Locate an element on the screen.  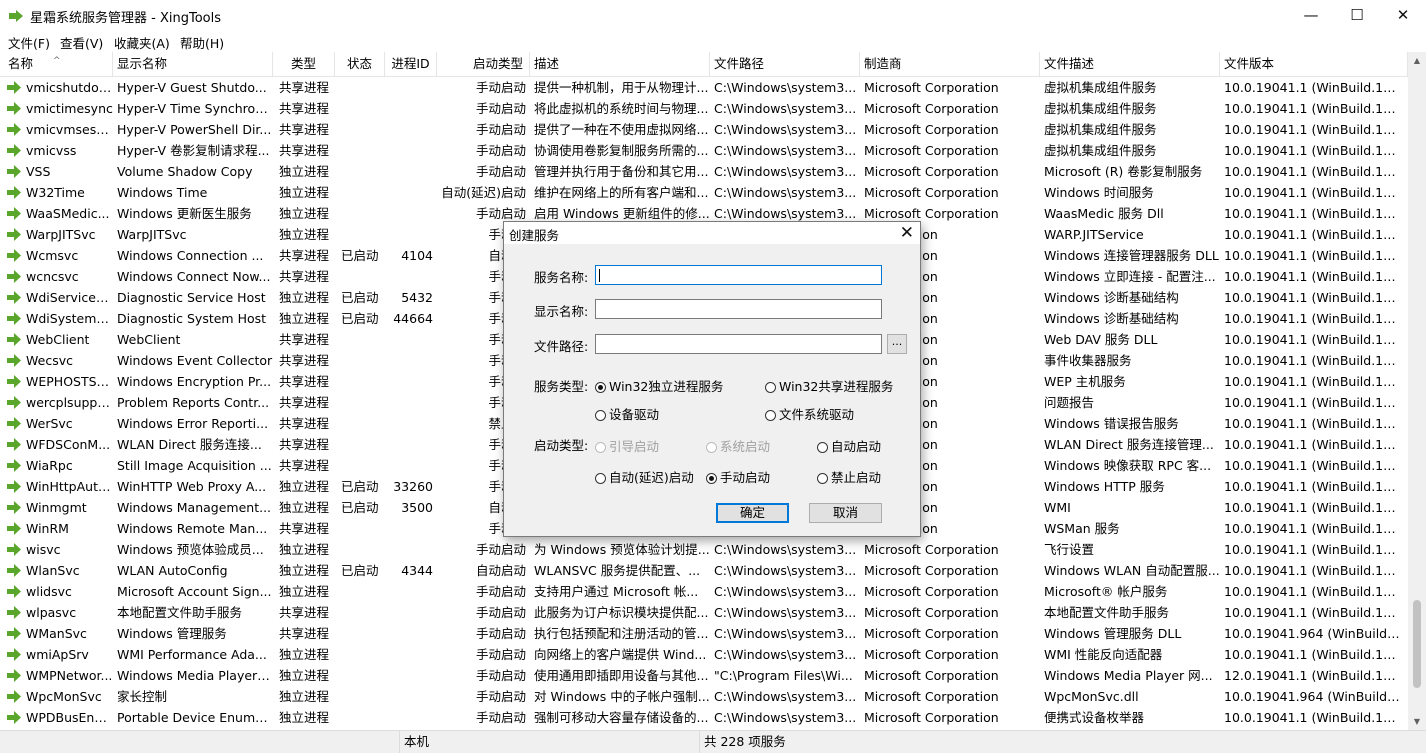
column-header-file-version: 文件版本 is located at coordinates (1314, 64).